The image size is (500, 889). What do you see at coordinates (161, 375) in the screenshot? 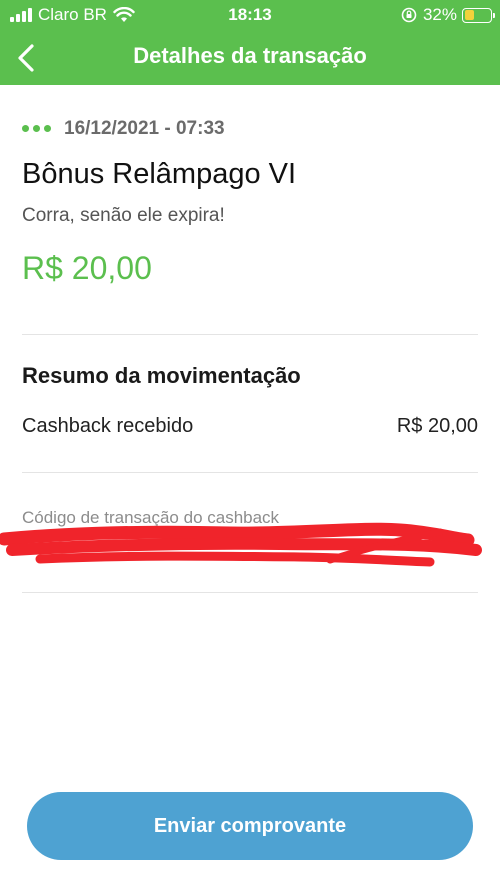
I see `summary-heading: Resumo da movimentação` at bounding box center [161, 375].